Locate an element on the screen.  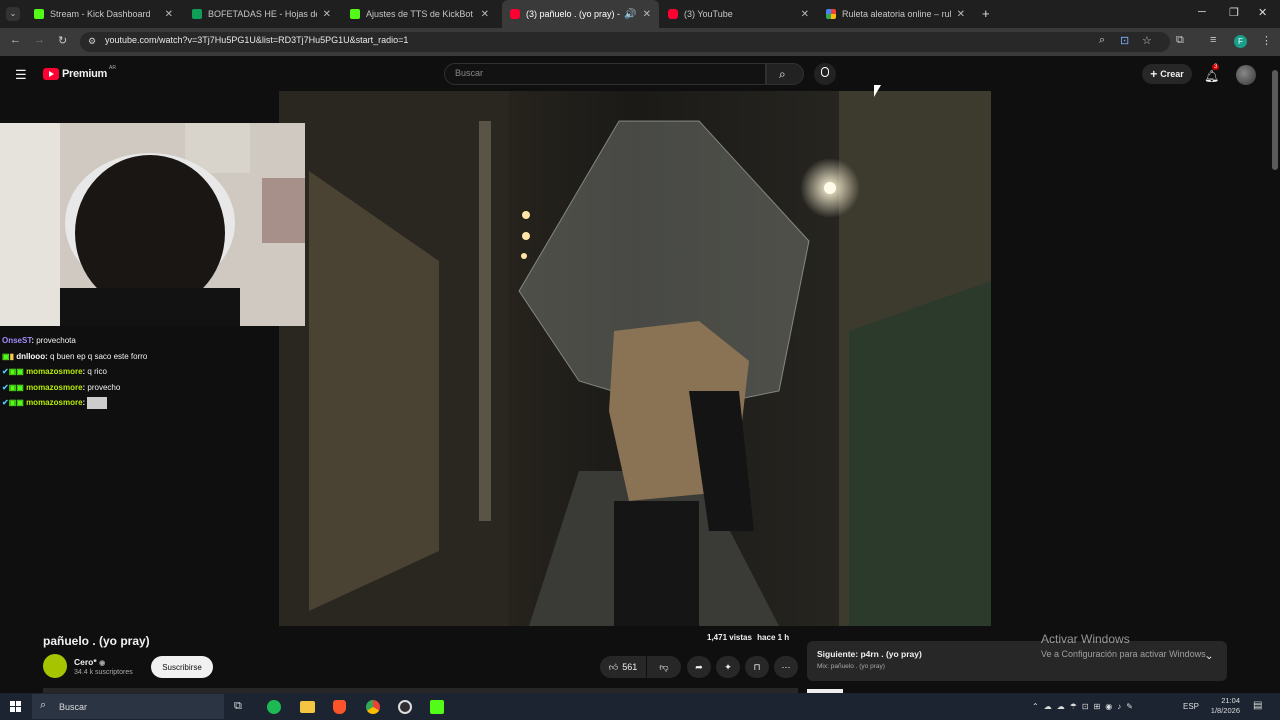
like-count: 561 is located at coordinates (630, 667).